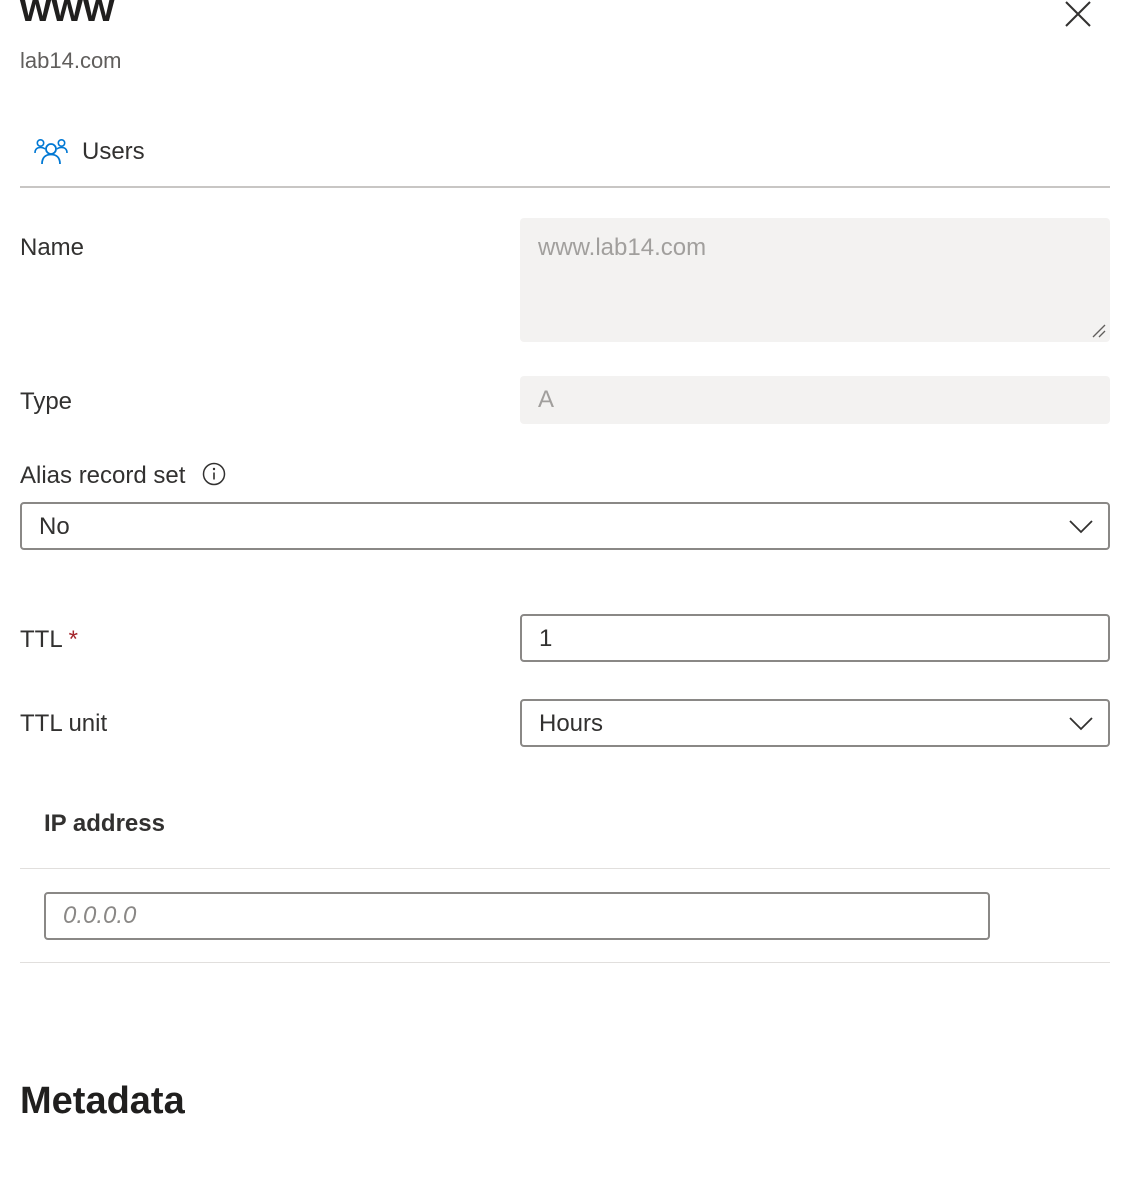  Describe the element at coordinates (546, 638) in the screenshot. I see `ttl-input-value: 1` at that location.